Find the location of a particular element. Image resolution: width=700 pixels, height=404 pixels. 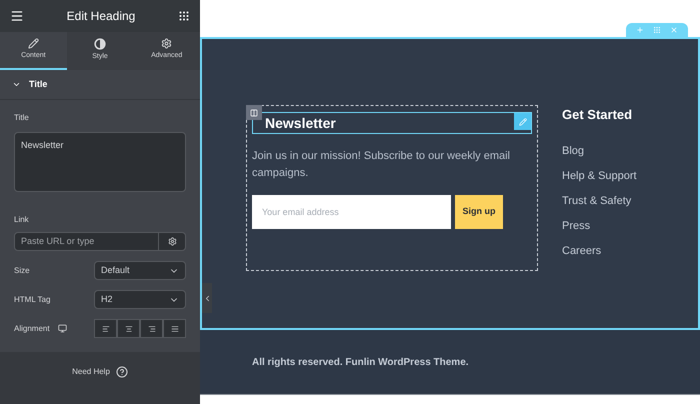

align-right-icon is located at coordinates (152, 328).